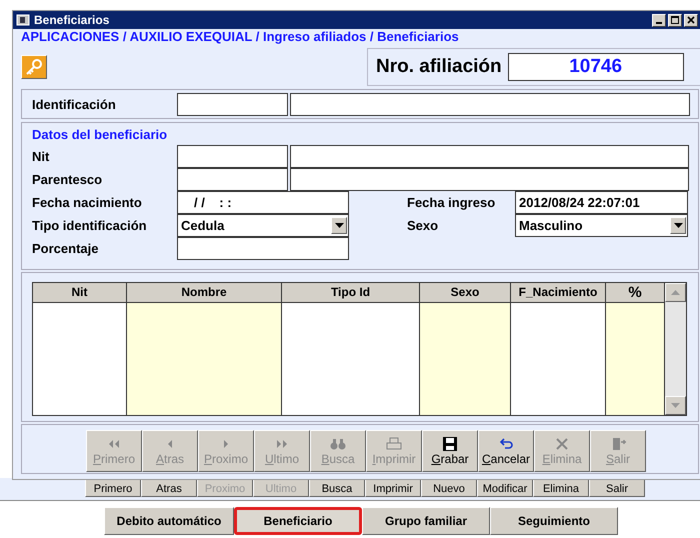 Image resolution: width=700 pixels, height=538 pixels. Describe the element at coordinates (465, 293) in the screenshot. I see `column-header: Sexo` at that location.